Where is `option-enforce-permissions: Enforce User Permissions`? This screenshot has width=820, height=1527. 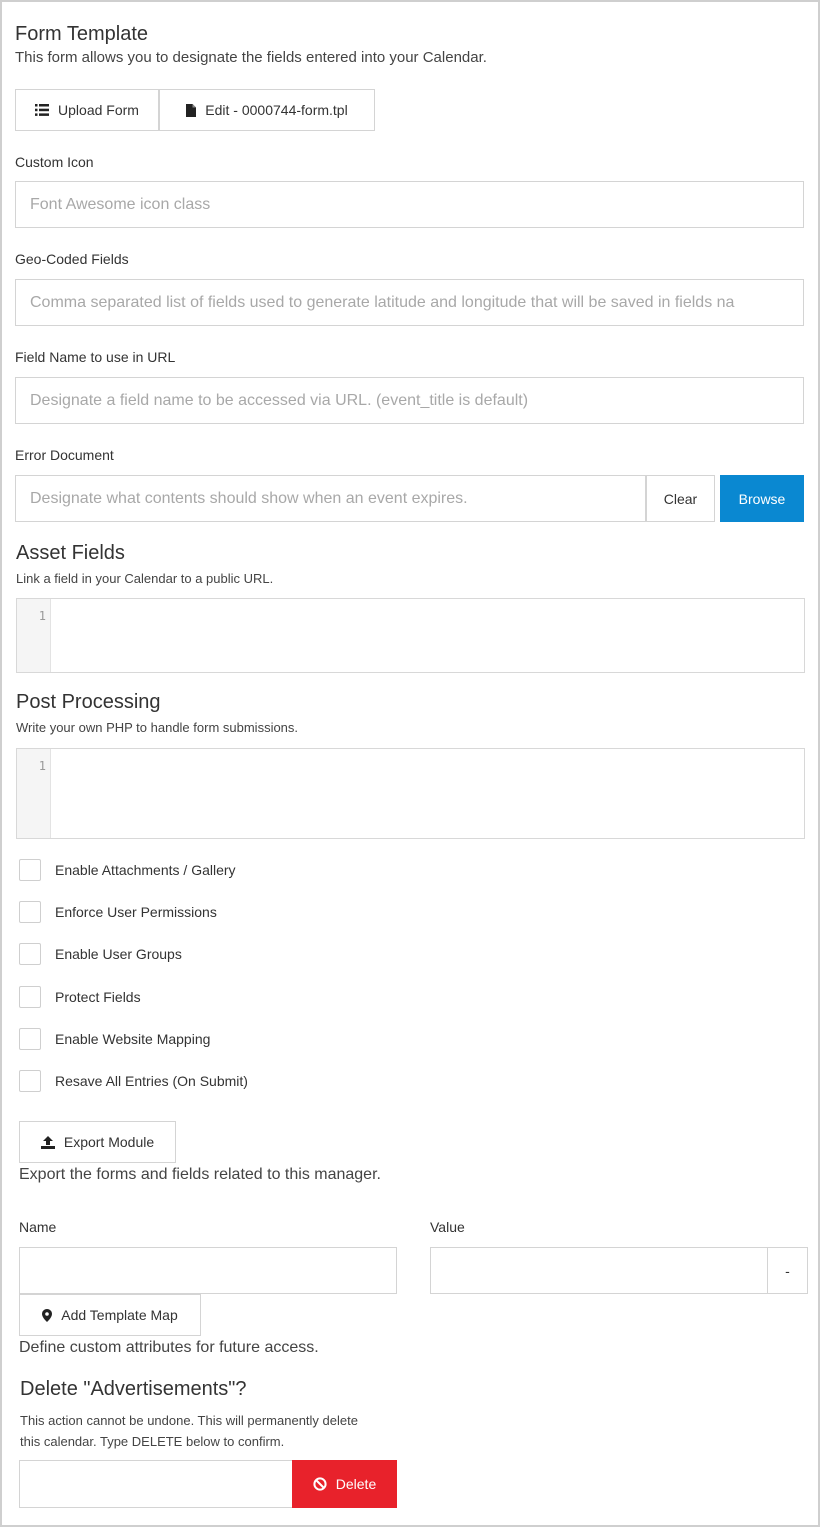 option-enforce-permissions: Enforce User Permissions is located at coordinates (118, 912).